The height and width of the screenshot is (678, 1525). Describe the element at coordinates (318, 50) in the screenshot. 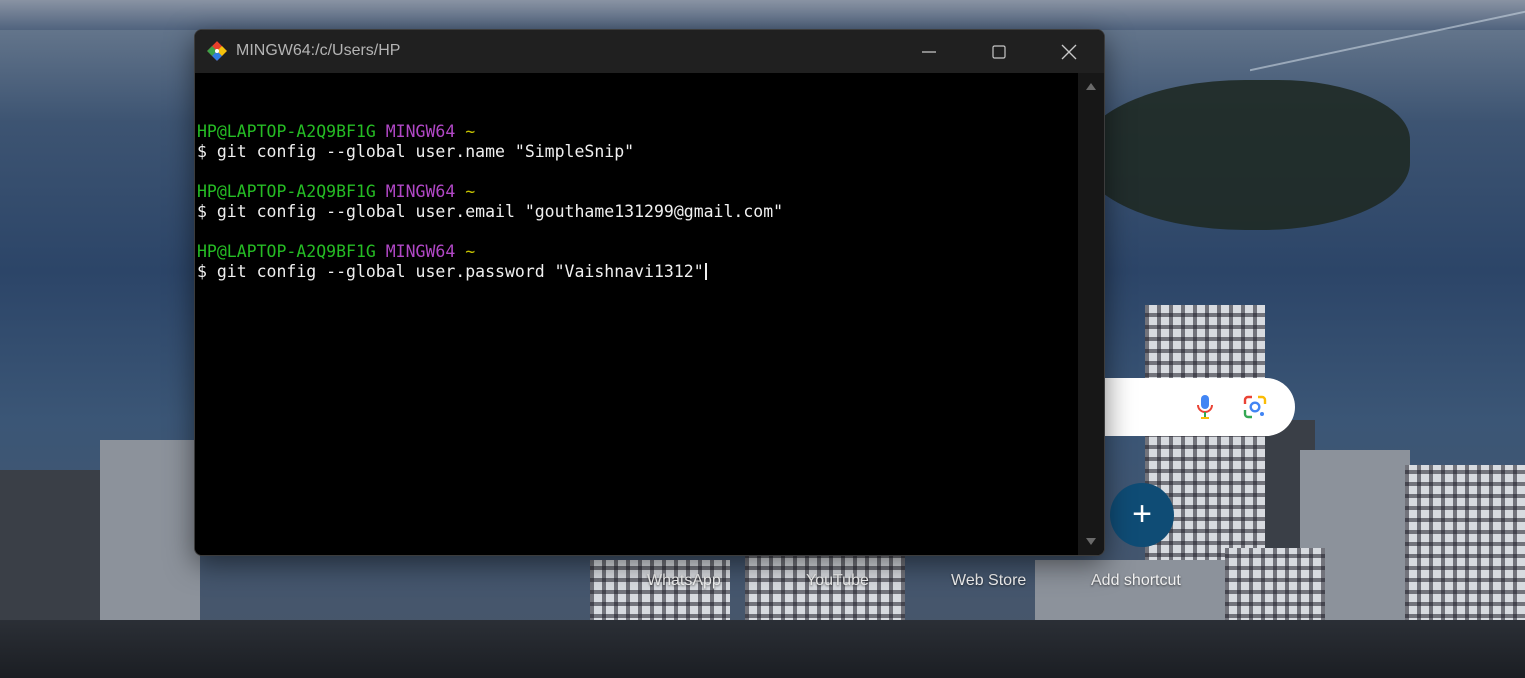

I see `window-title: MINGW64:/c/Users/HP` at that location.